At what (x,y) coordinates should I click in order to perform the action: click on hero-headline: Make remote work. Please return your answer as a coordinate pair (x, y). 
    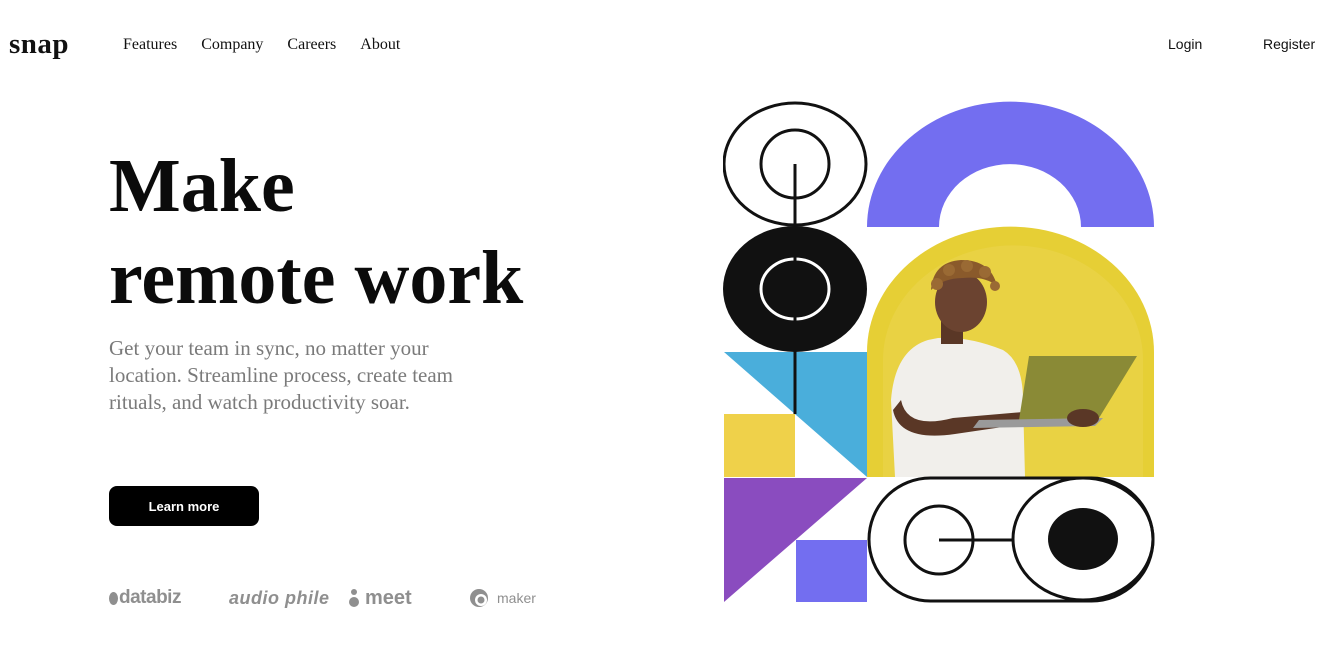
    Looking at the image, I should click on (316, 232).